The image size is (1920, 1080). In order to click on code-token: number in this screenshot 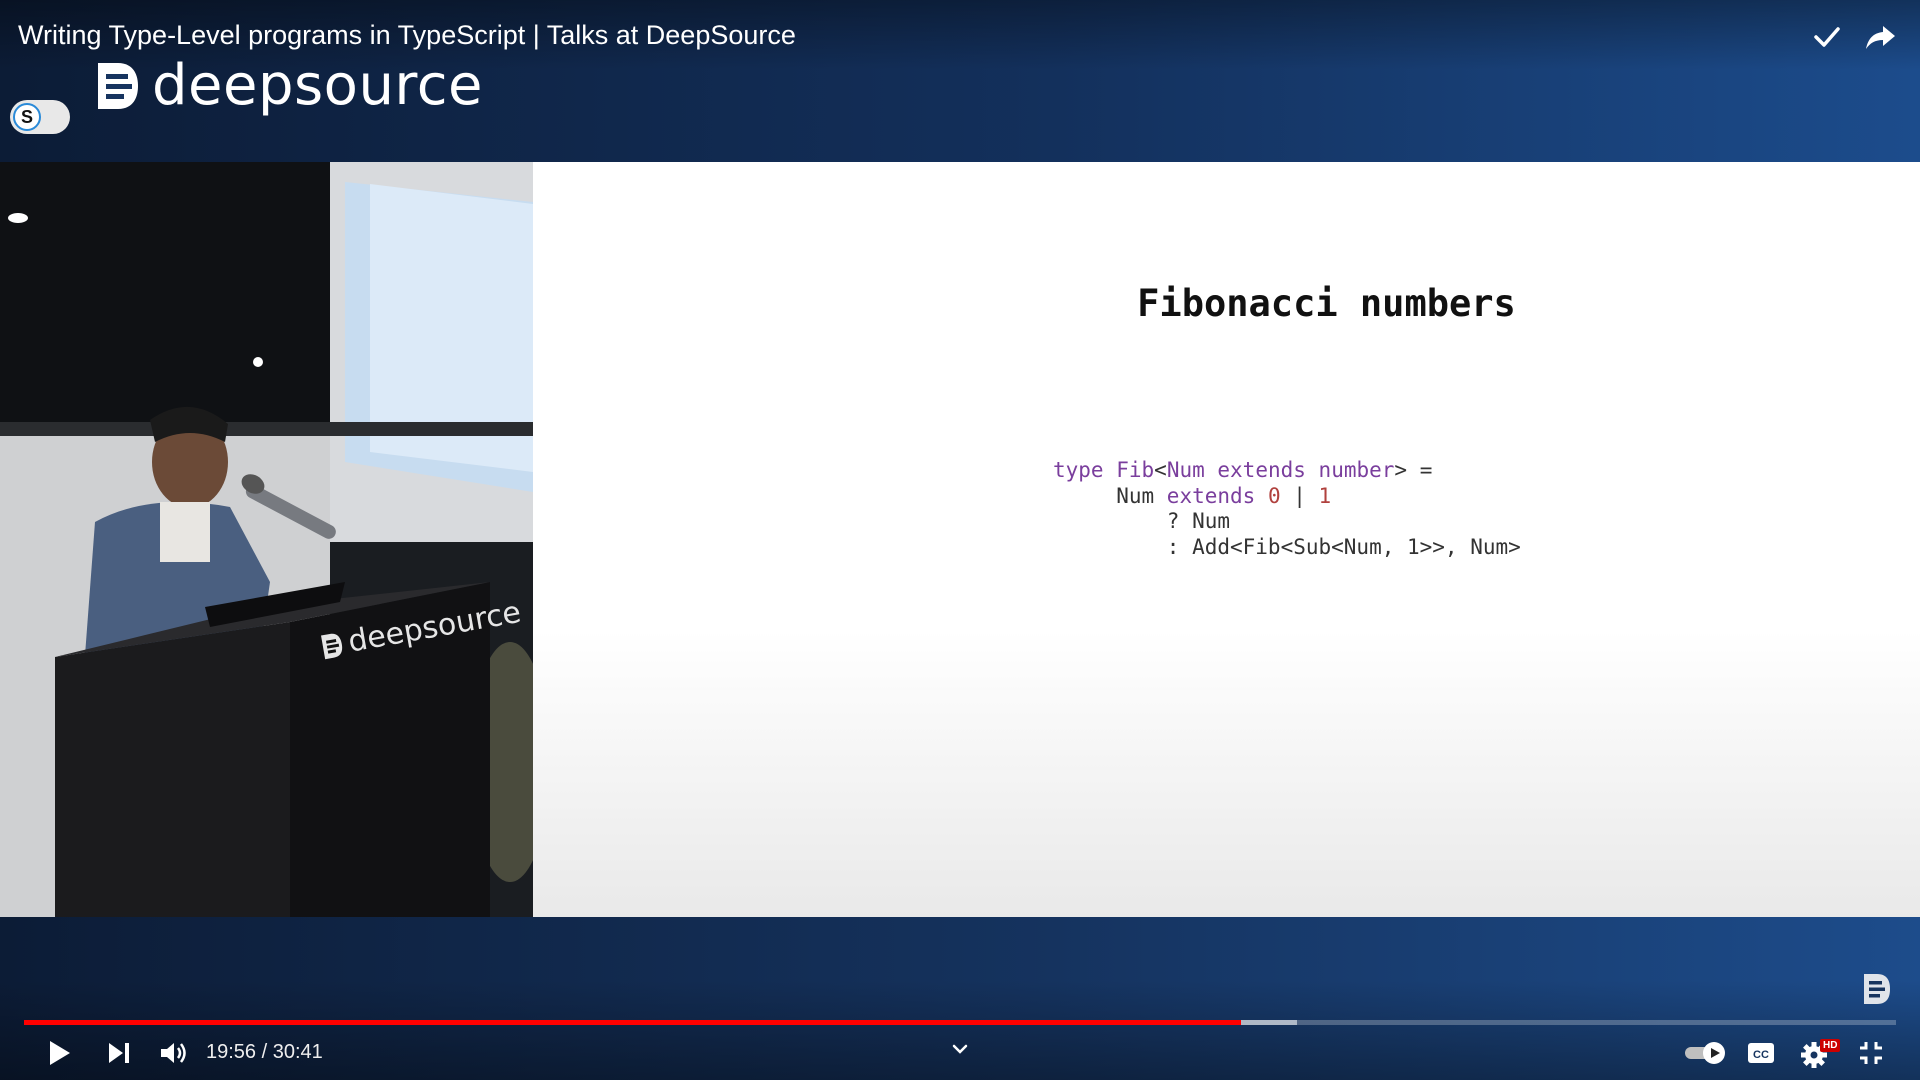, I will do `click(1356, 470)`.